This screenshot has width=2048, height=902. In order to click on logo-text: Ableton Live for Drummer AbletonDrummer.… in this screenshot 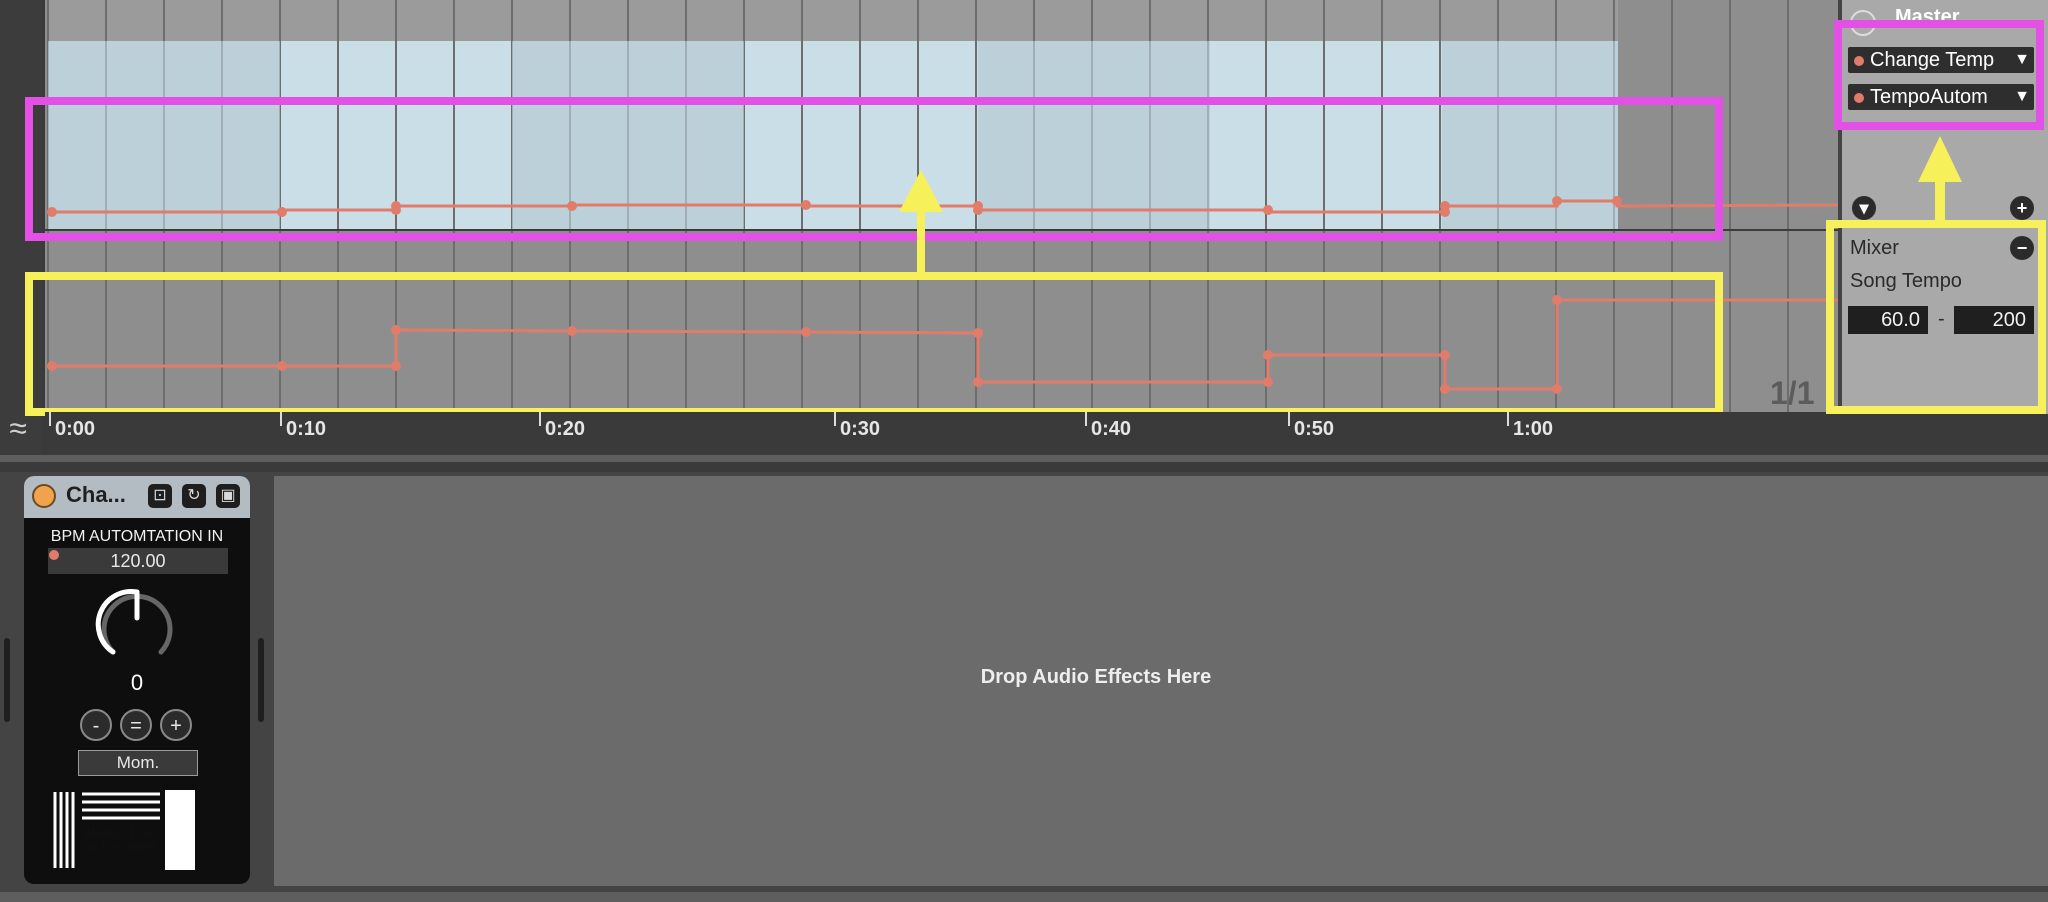, I will do `click(123, 847)`.